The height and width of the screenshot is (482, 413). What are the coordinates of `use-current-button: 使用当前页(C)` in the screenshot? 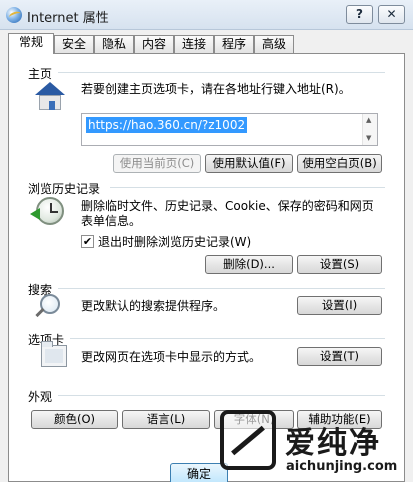 It's located at (157, 163).